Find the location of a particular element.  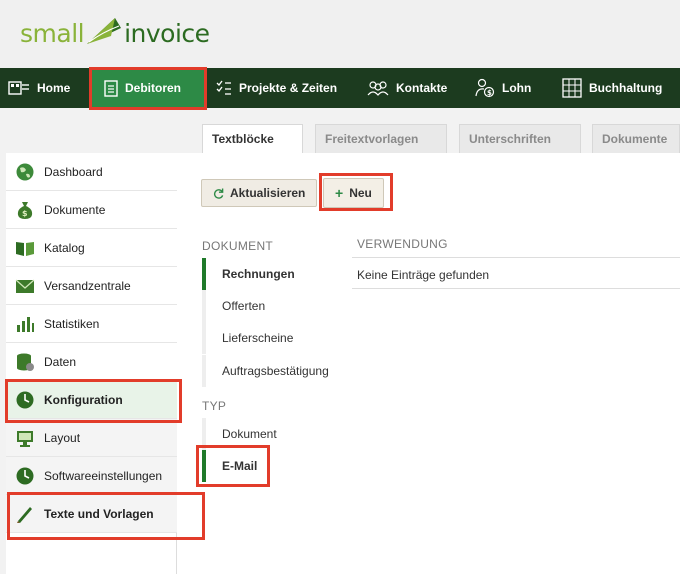

book-icon is located at coordinates (25, 248).